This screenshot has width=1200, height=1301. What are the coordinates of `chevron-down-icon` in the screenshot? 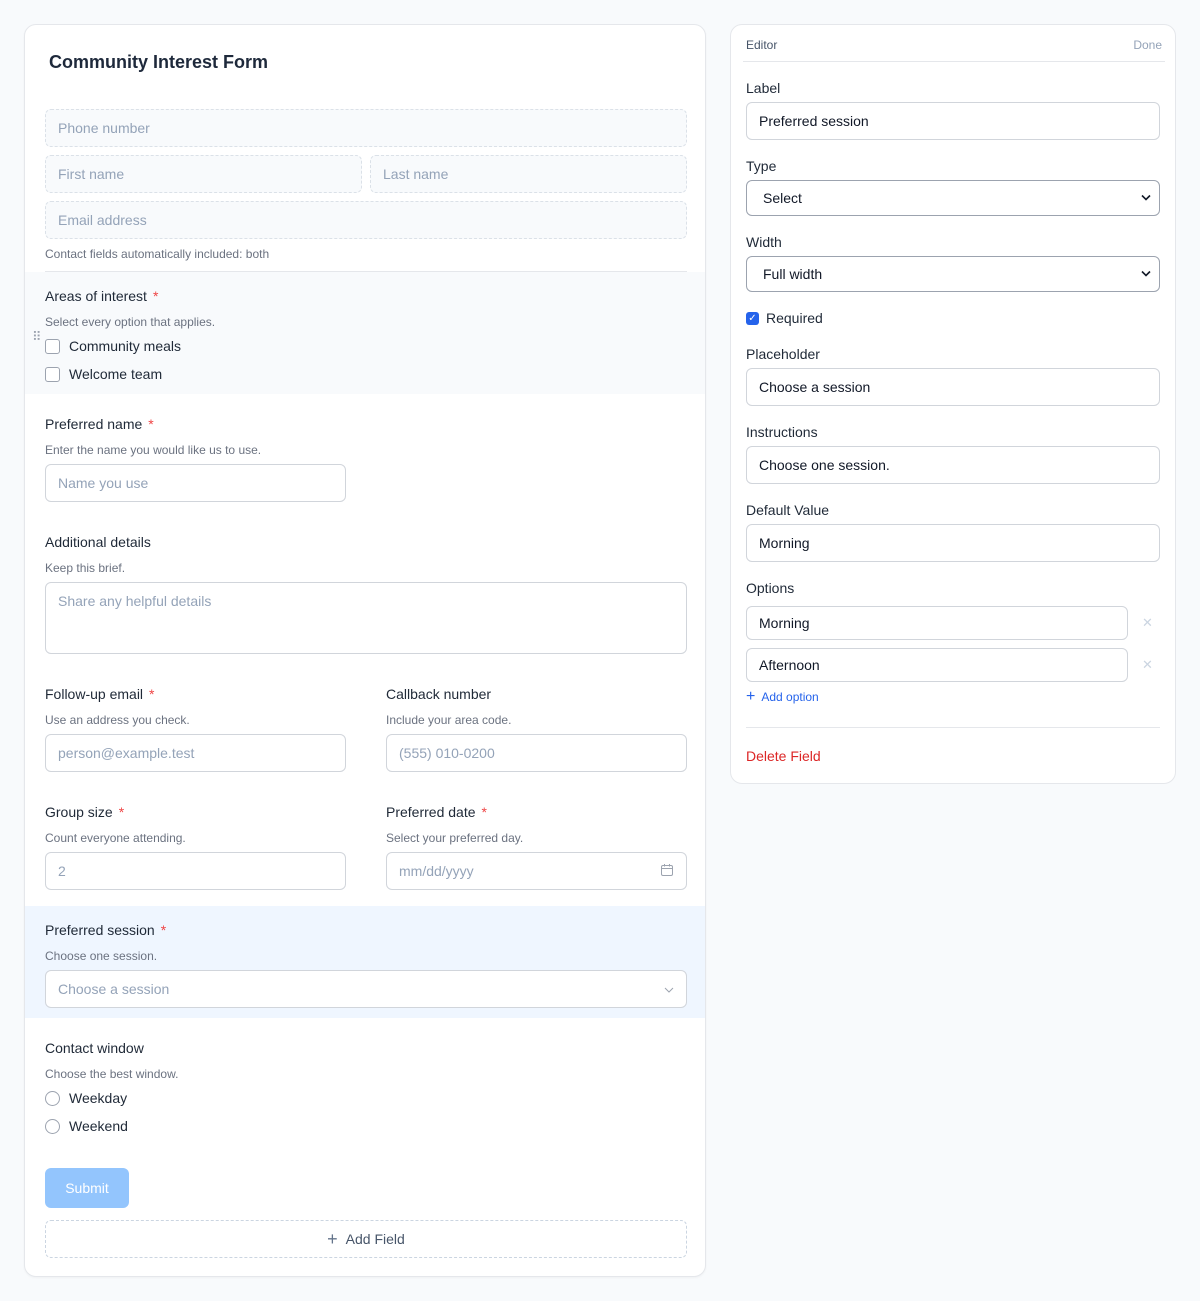 It's located at (1146, 198).